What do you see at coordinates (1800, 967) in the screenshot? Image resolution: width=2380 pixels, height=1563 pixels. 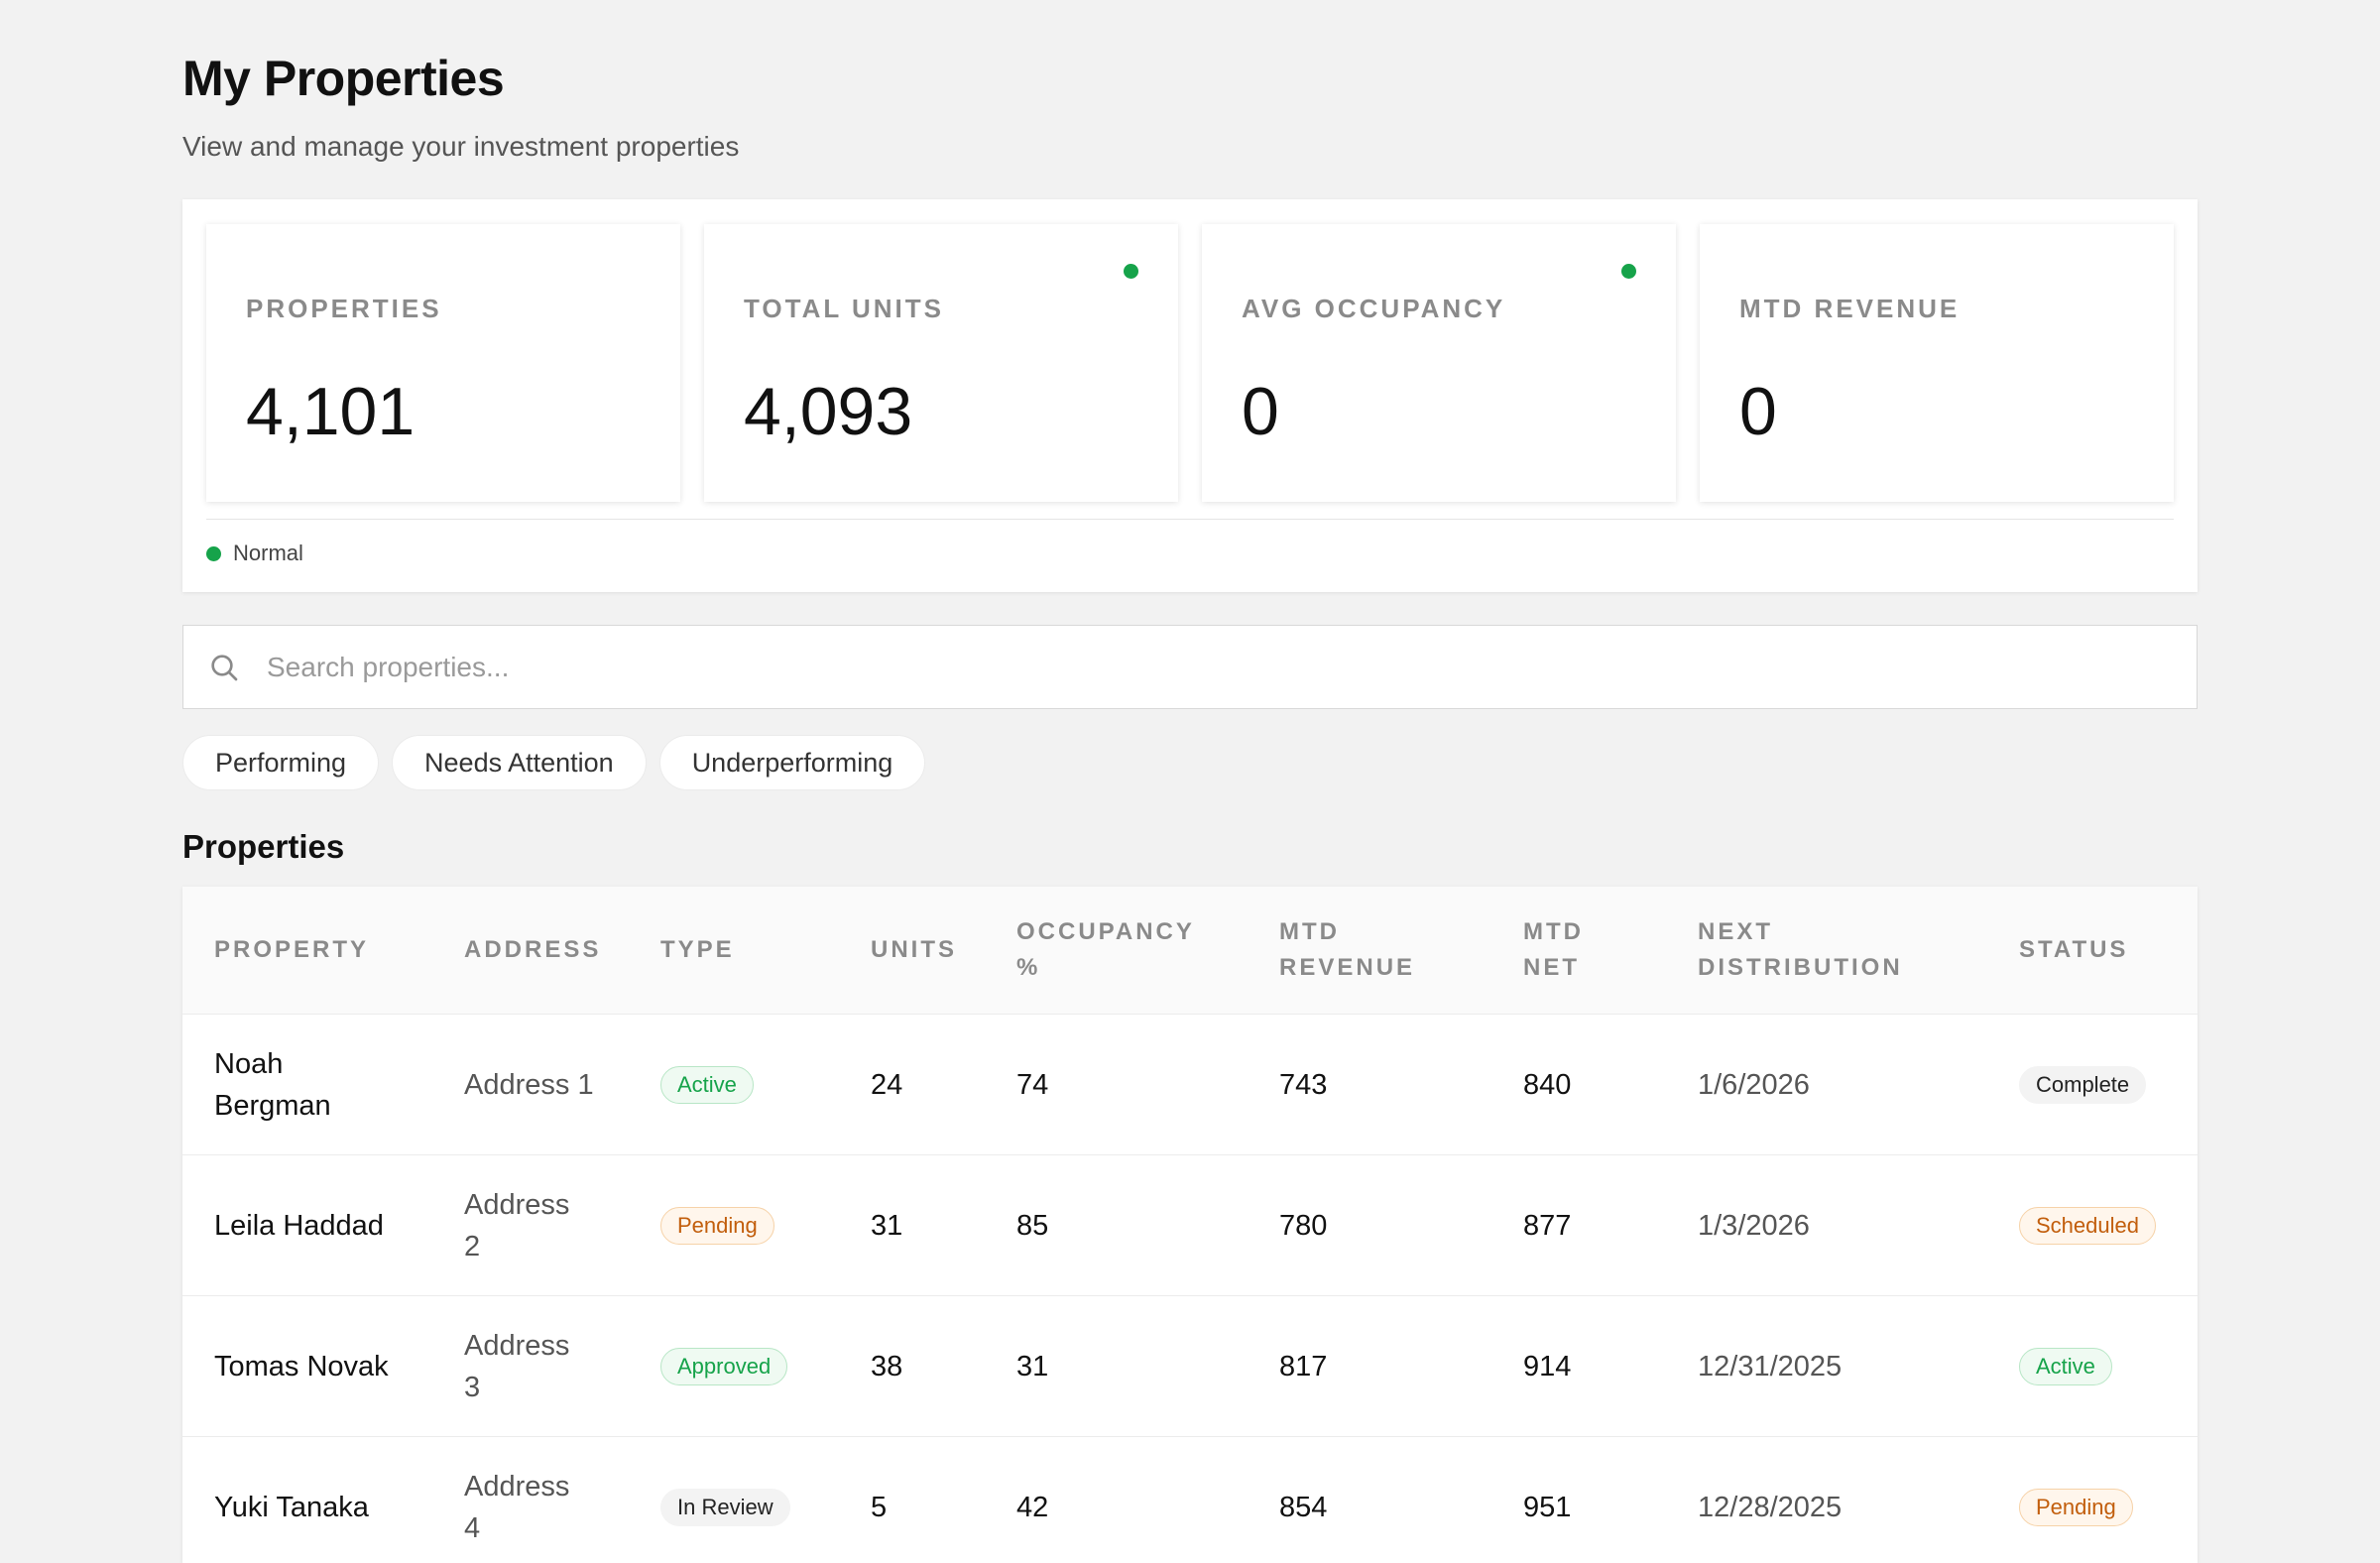 I see `column-header-label: DISTRIBUTION` at bounding box center [1800, 967].